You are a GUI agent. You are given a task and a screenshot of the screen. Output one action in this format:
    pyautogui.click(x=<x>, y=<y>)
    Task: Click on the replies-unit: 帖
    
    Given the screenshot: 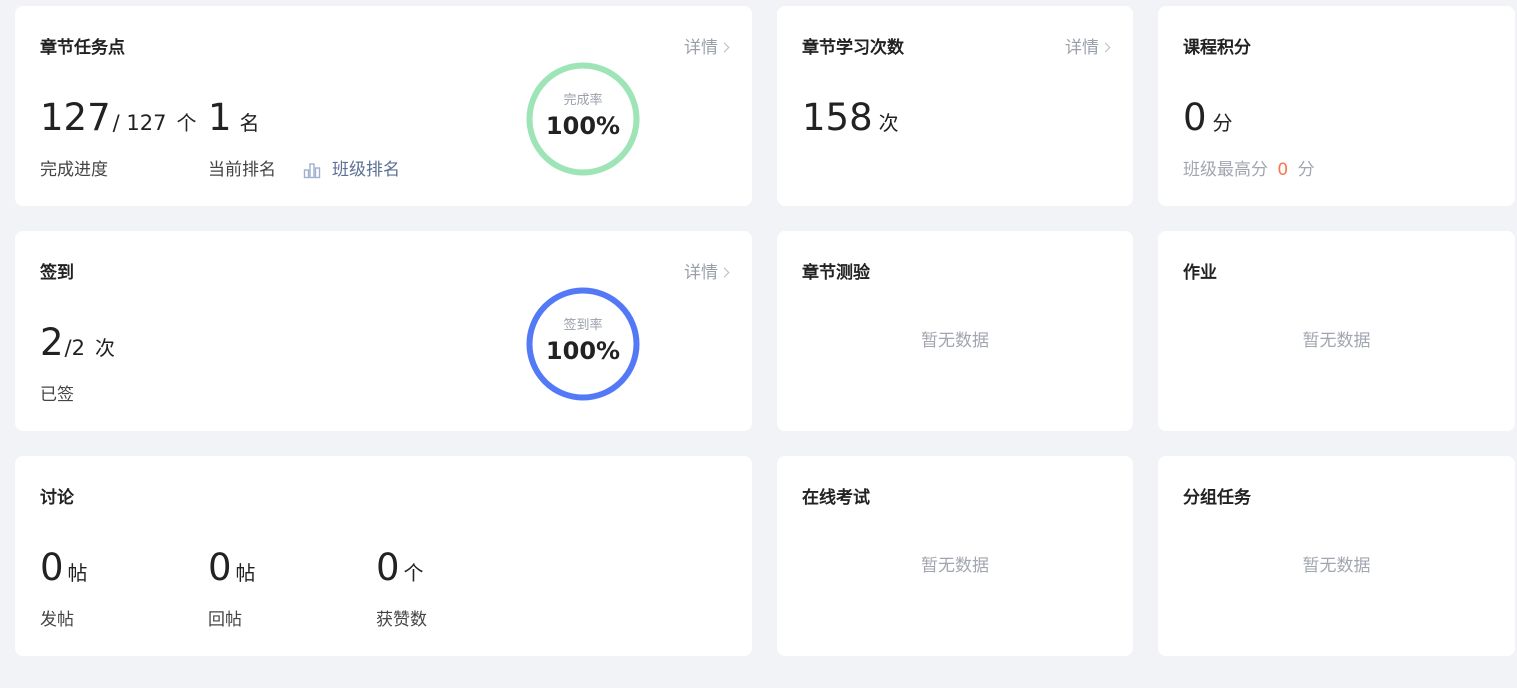 What is the action you would take?
    pyautogui.click(x=245, y=573)
    